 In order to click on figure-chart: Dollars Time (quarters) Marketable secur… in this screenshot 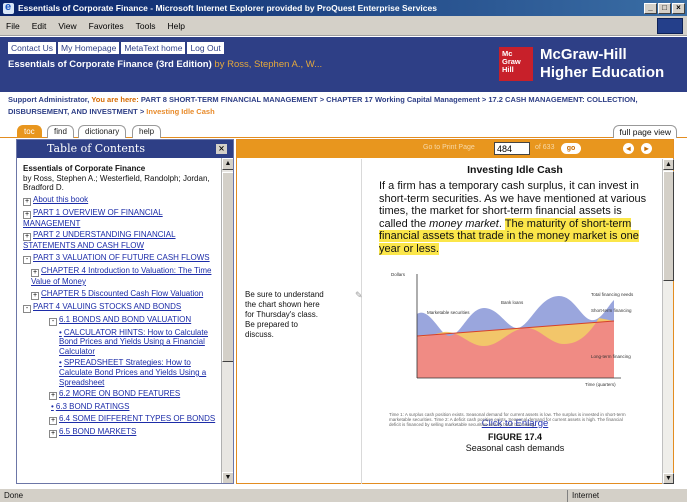, I will do `click(514, 346)`.